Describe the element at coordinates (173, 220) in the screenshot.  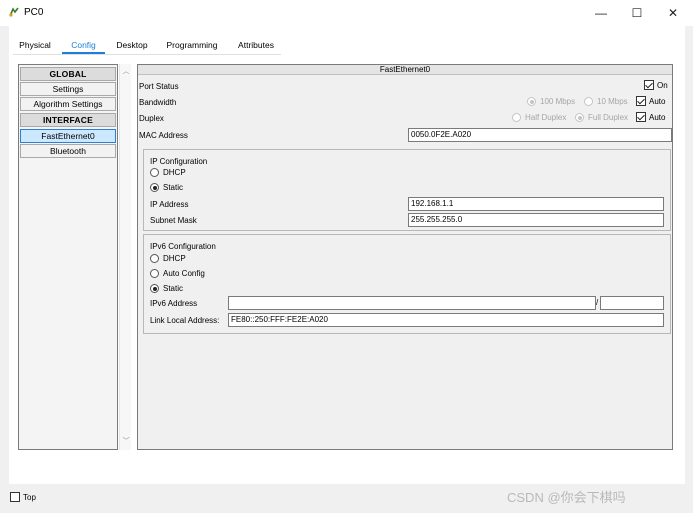
I see `subnet-mask-label: Subnet Mask` at that location.